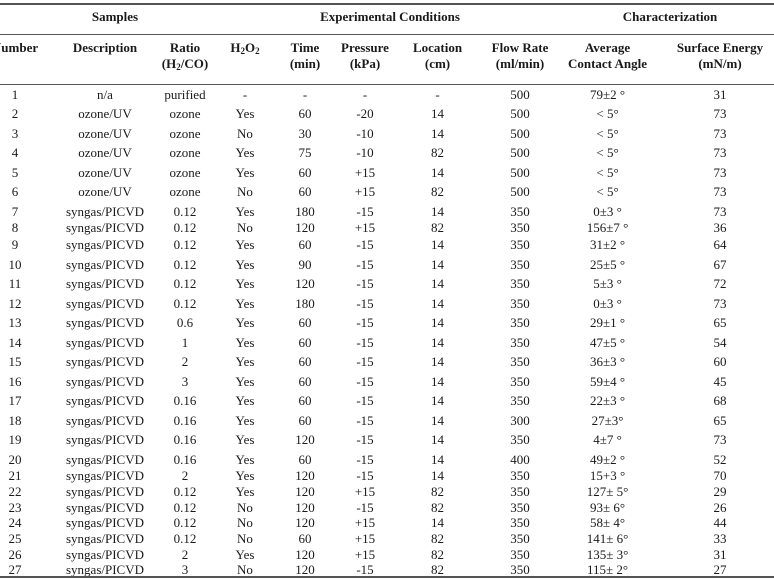 This screenshot has width=774, height=580. I want to click on table-row: 18 syngas/PICVD 0.16 Yes 60 -15 14 300 27±3° 65, so click(387, 422).